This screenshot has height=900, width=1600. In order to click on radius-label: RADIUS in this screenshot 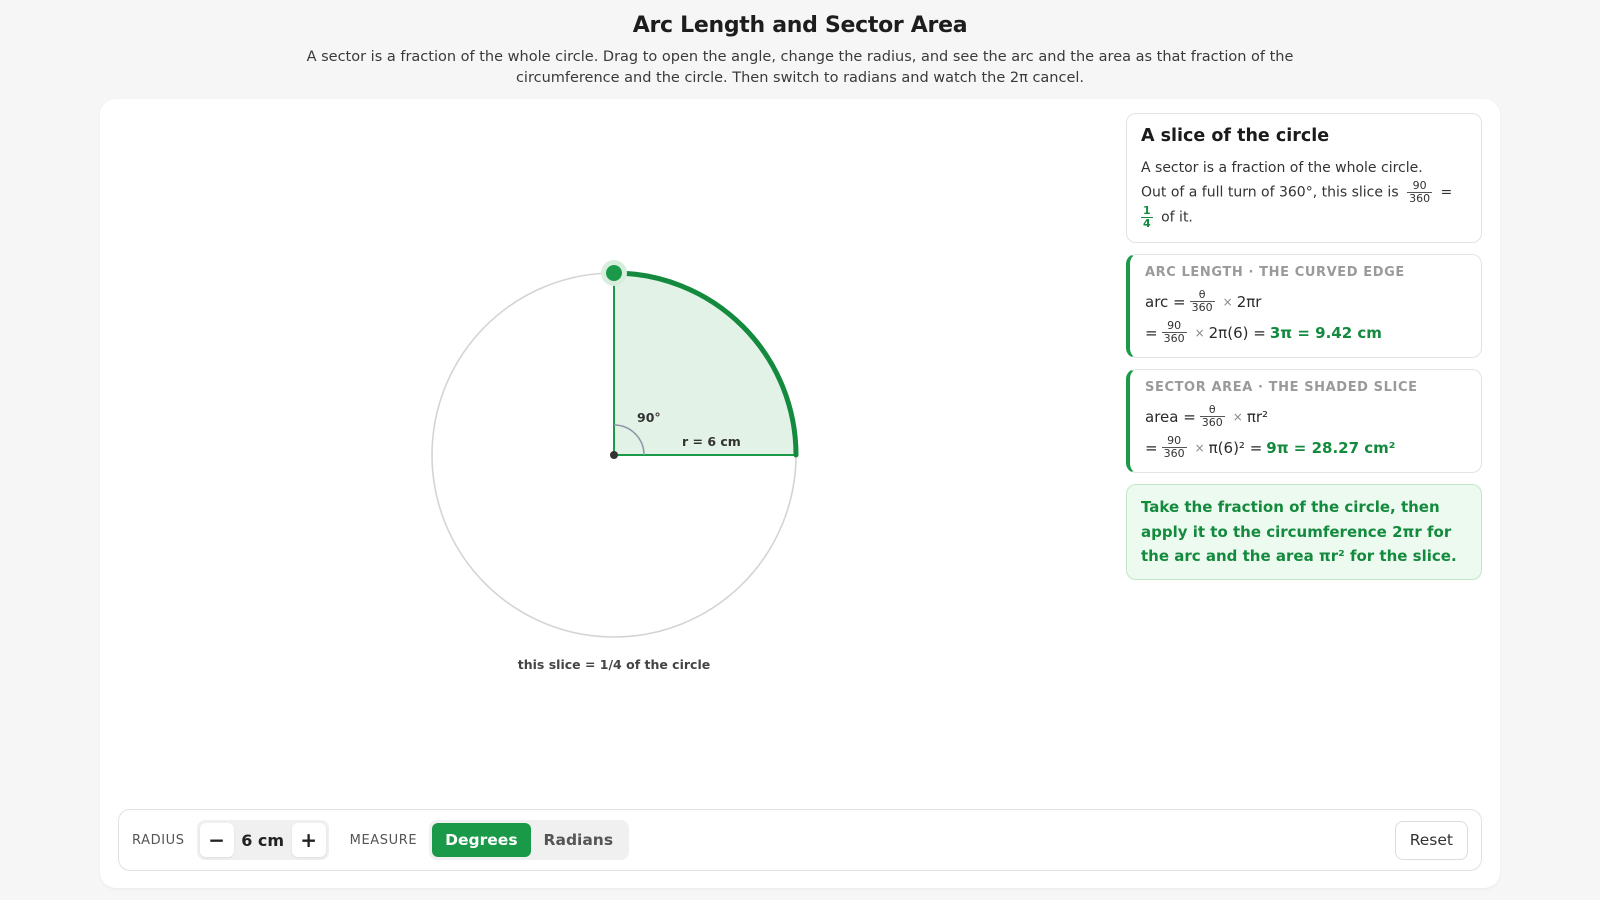, I will do `click(158, 840)`.